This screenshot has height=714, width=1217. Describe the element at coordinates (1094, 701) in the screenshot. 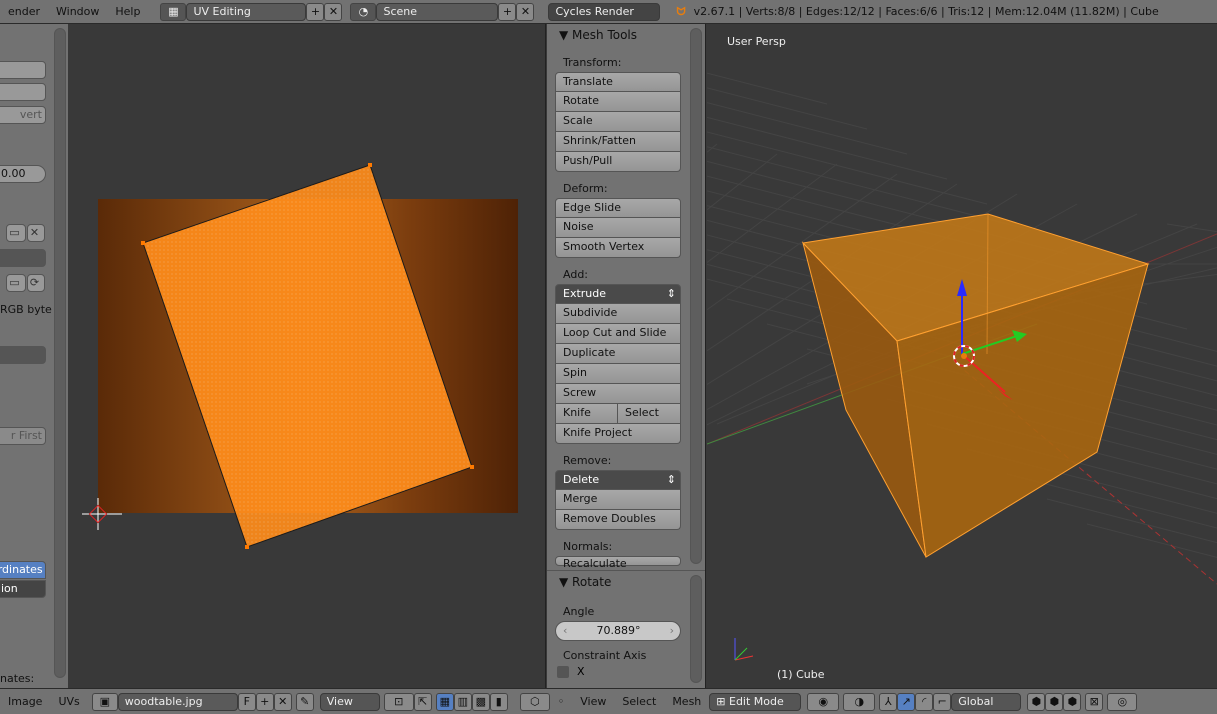

I see `occlude-icon: ⊠` at that location.